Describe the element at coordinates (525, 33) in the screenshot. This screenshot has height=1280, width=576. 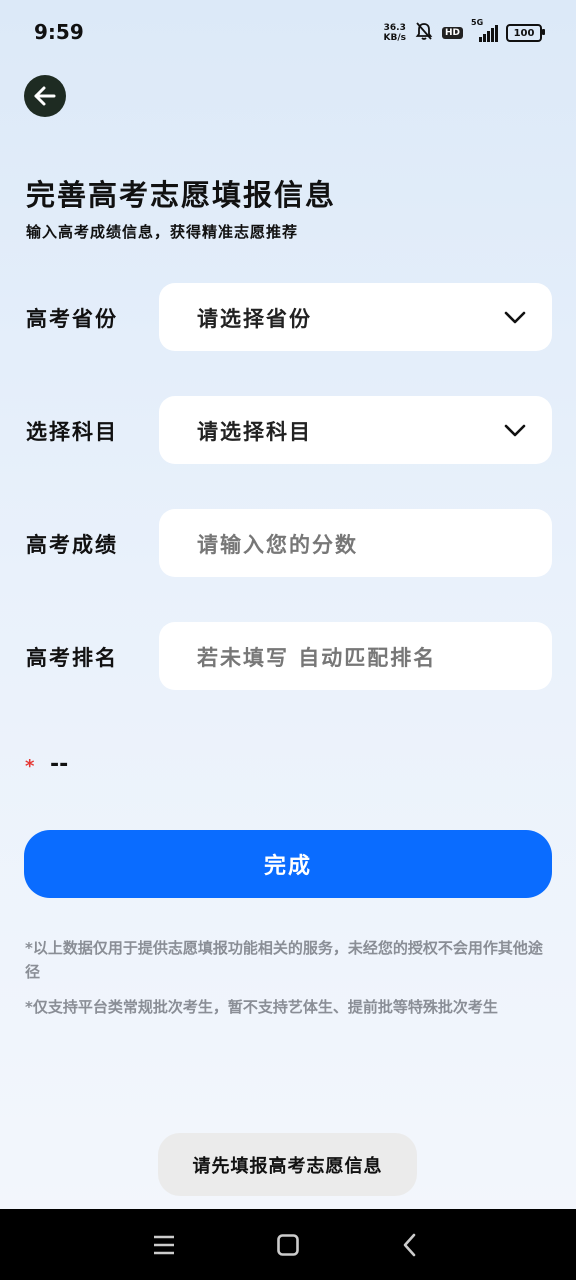
I see `battery-icon: 100` at that location.